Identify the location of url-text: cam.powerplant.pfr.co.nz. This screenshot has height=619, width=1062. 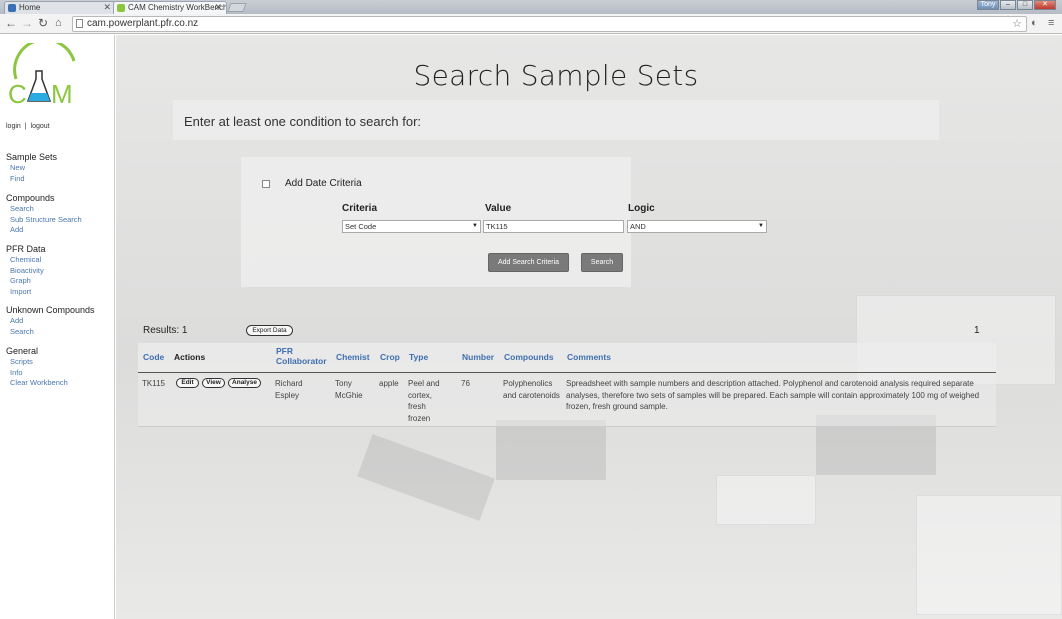
(143, 23).